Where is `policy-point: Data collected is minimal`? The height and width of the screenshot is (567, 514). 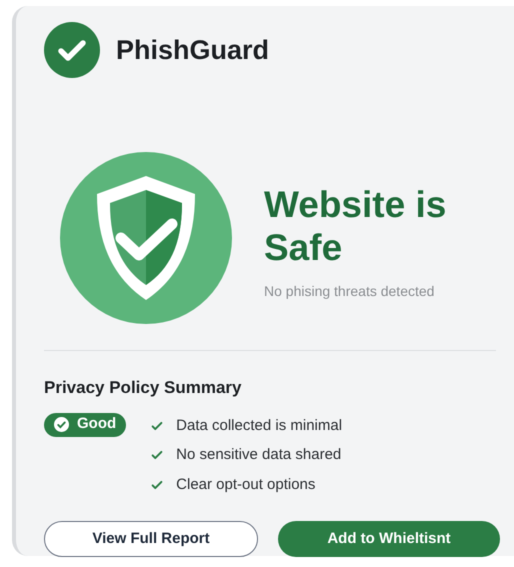
policy-point: Data collected is minimal is located at coordinates (259, 426).